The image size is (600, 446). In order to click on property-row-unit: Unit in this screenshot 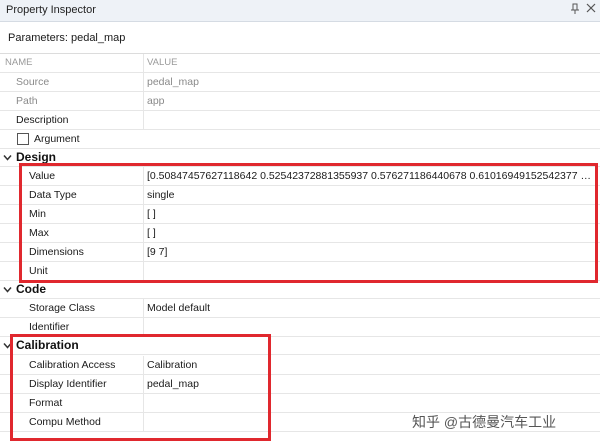, I will do `click(300, 271)`.